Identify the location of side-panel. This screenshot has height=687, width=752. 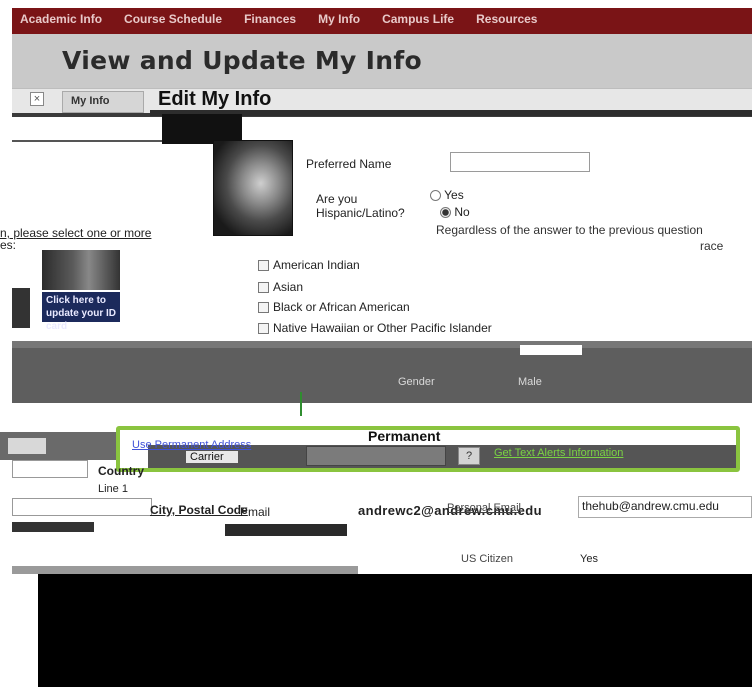
(21, 308).